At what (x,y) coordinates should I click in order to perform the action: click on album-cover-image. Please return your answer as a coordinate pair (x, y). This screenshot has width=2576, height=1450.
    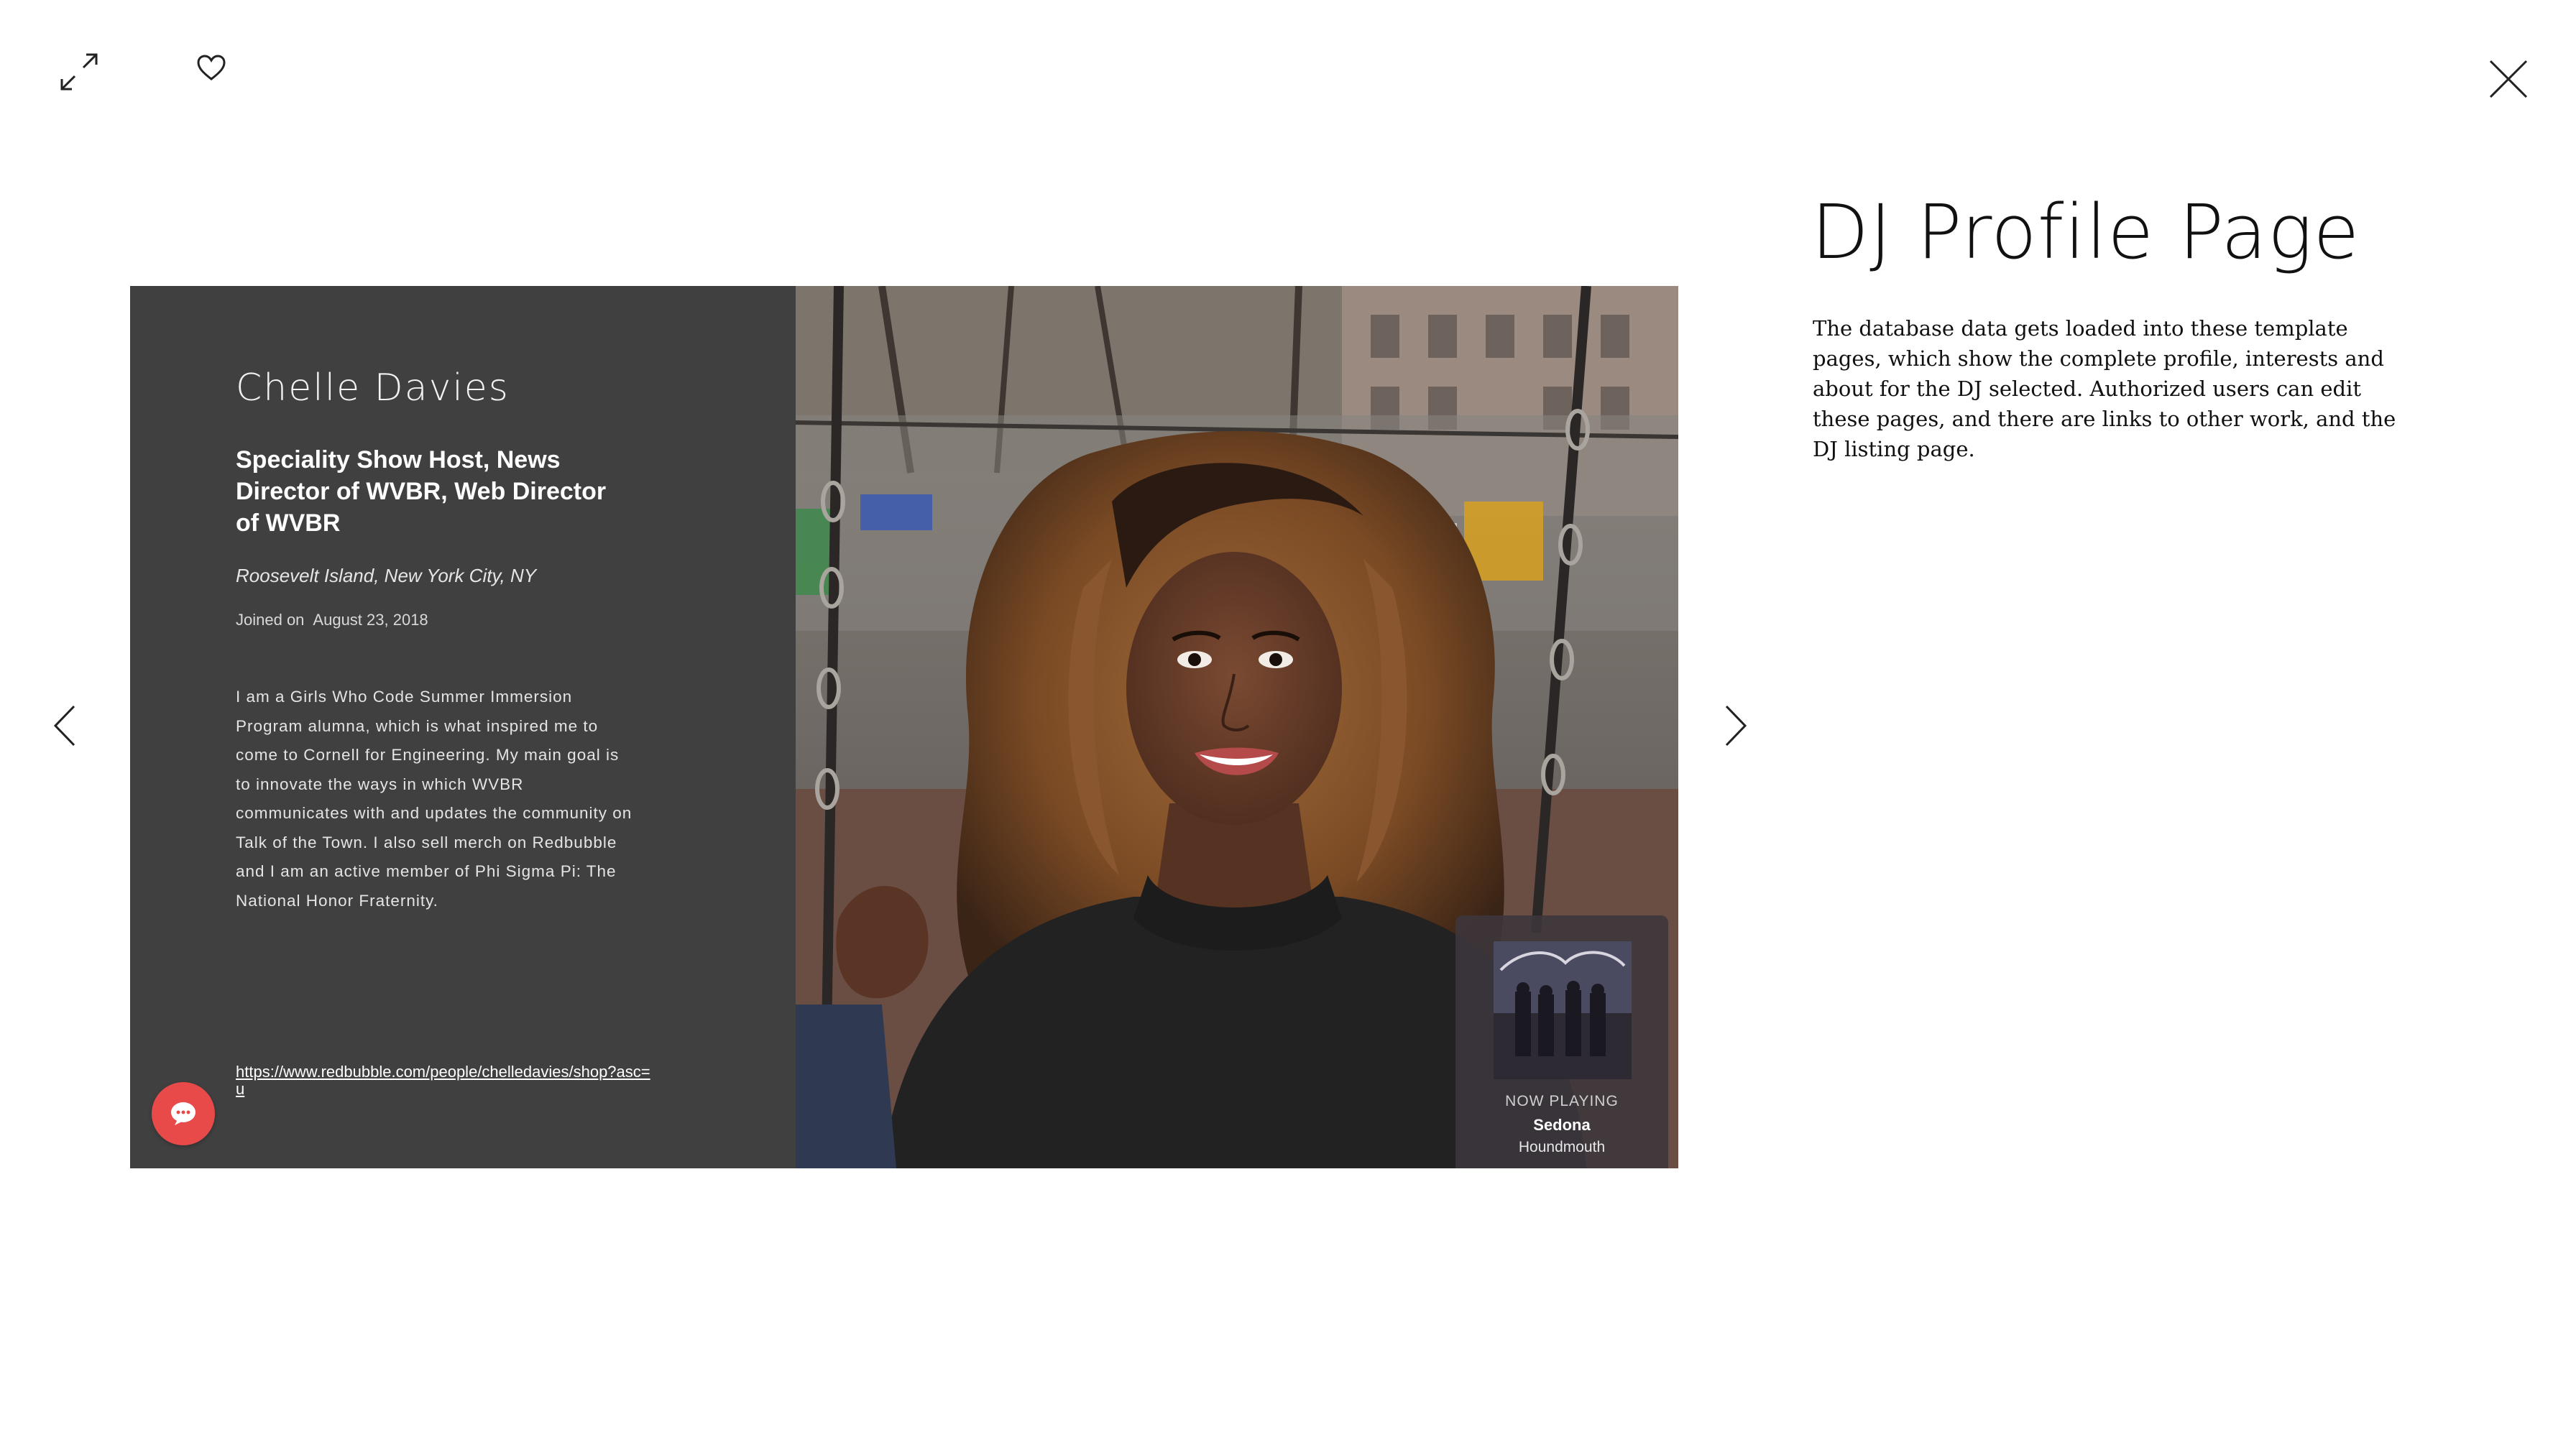
    Looking at the image, I should click on (1563, 1010).